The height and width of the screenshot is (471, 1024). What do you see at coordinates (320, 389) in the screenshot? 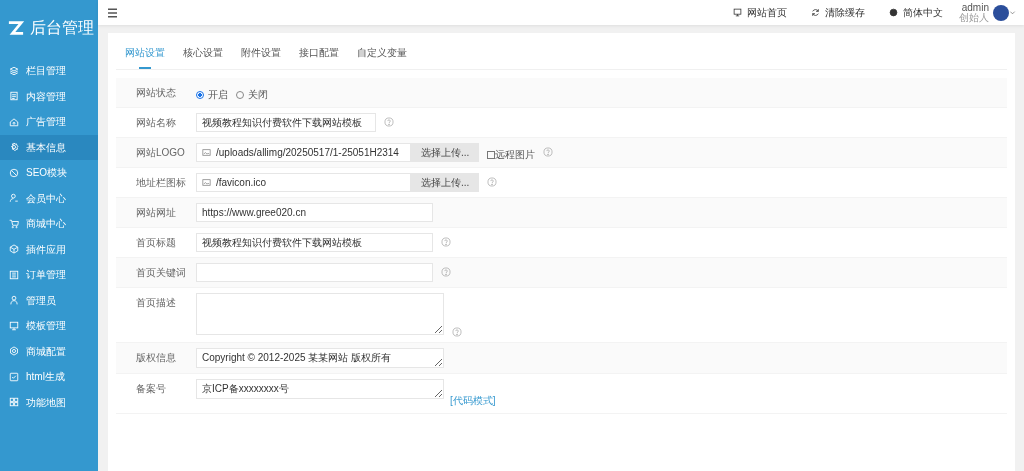
I see `text-area: 京ICP备xxxxxxxx号` at bounding box center [320, 389].